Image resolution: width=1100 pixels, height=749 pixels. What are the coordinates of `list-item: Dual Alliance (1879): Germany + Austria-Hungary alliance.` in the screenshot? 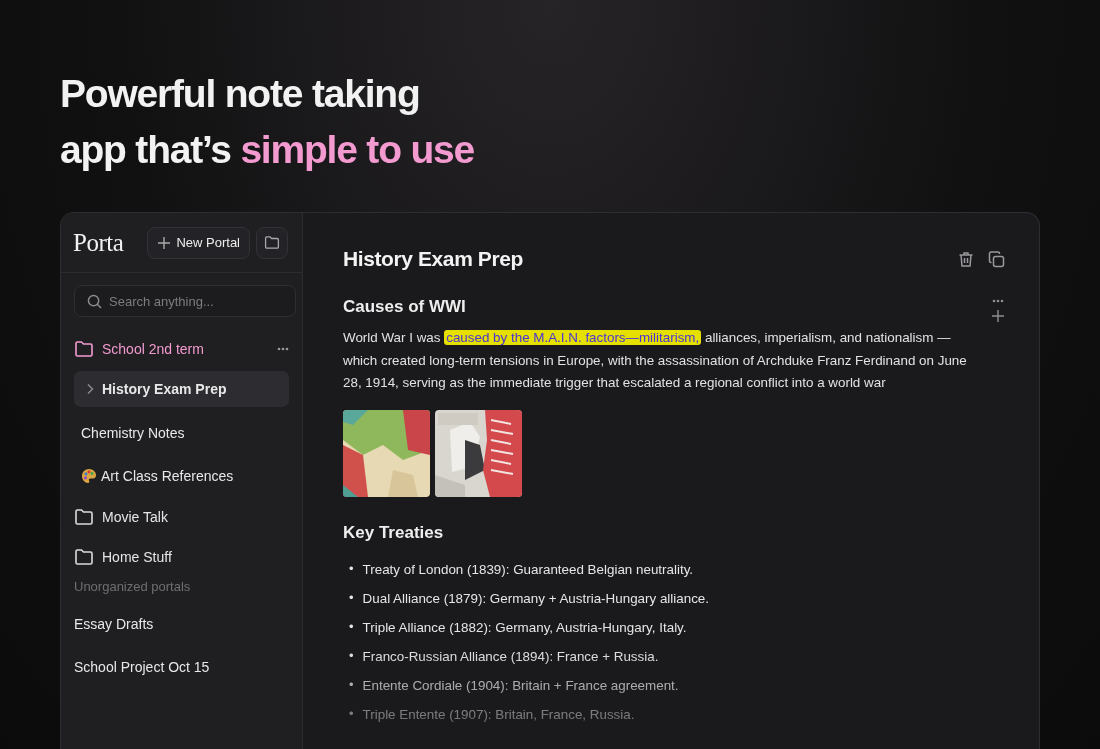 It's located at (536, 598).